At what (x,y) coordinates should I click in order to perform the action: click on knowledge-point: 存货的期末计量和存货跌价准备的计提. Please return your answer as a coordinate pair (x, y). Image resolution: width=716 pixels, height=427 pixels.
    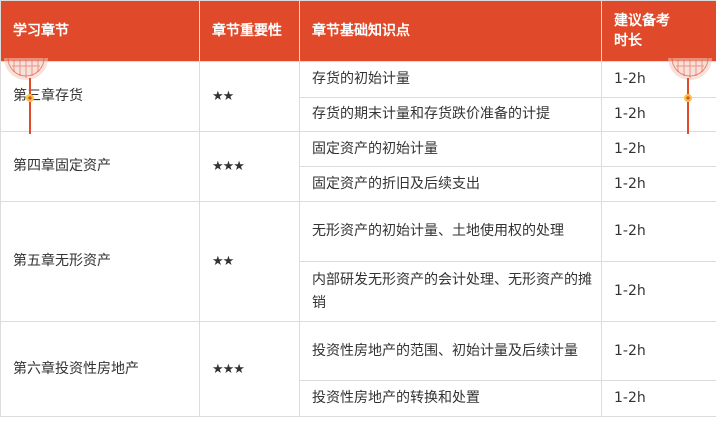
    Looking at the image, I should click on (450, 114).